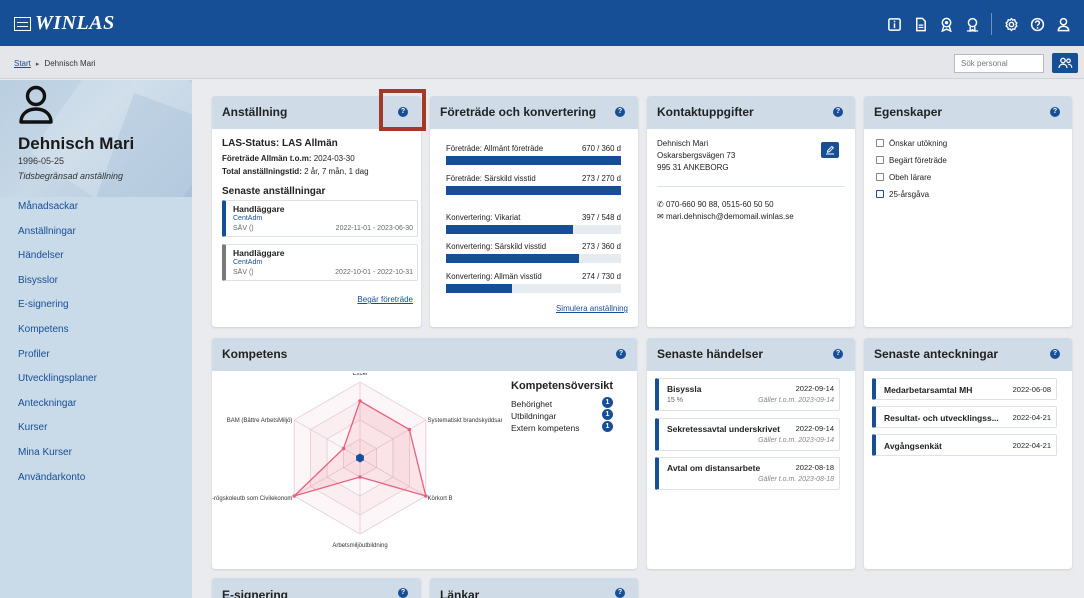 The height and width of the screenshot is (598, 1084). What do you see at coordinates (76, 143) in the screenshot?
I see `profile-name: Dehnisch Mari` at bounding box center [76, 143].